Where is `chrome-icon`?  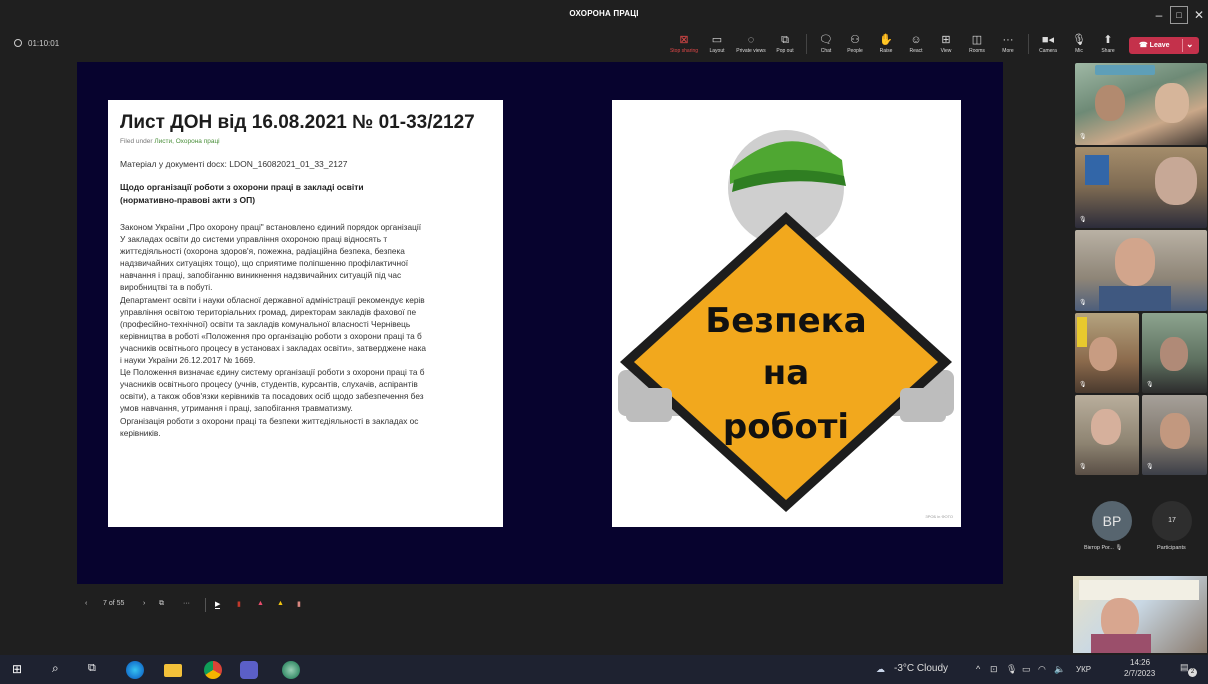
chrome-icon is located at coordinates (213, 670).